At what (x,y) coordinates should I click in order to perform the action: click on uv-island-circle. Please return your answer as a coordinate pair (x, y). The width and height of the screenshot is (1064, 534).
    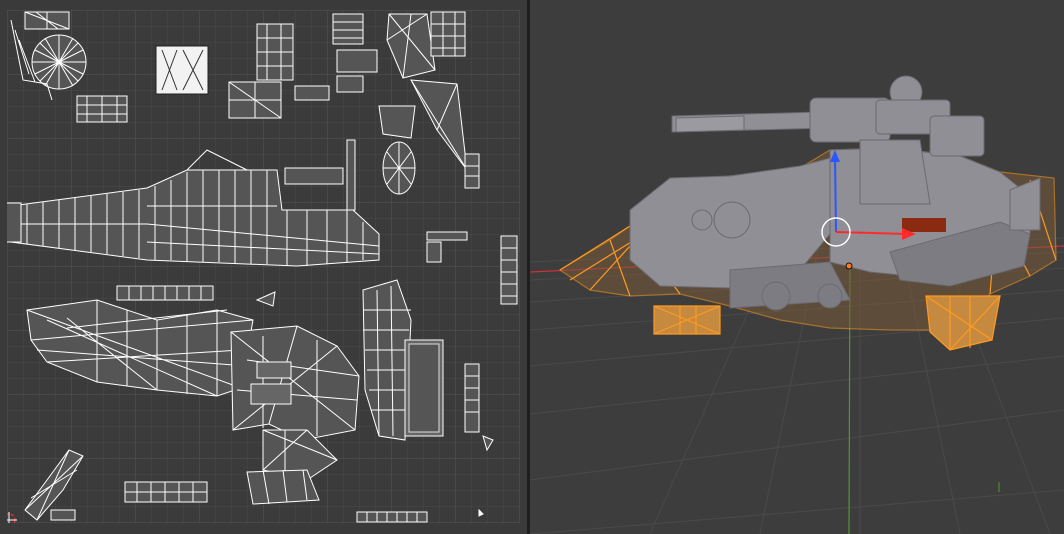
    Looking at the image, I should click on (59, 62).